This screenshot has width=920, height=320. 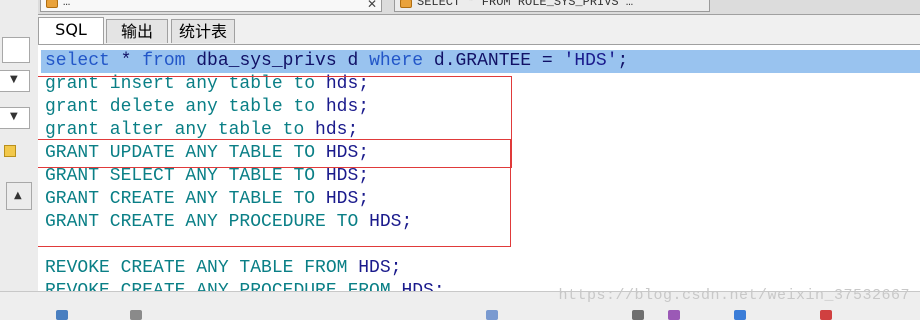 I want to click on code-token: from, so click(x=164, y=61).